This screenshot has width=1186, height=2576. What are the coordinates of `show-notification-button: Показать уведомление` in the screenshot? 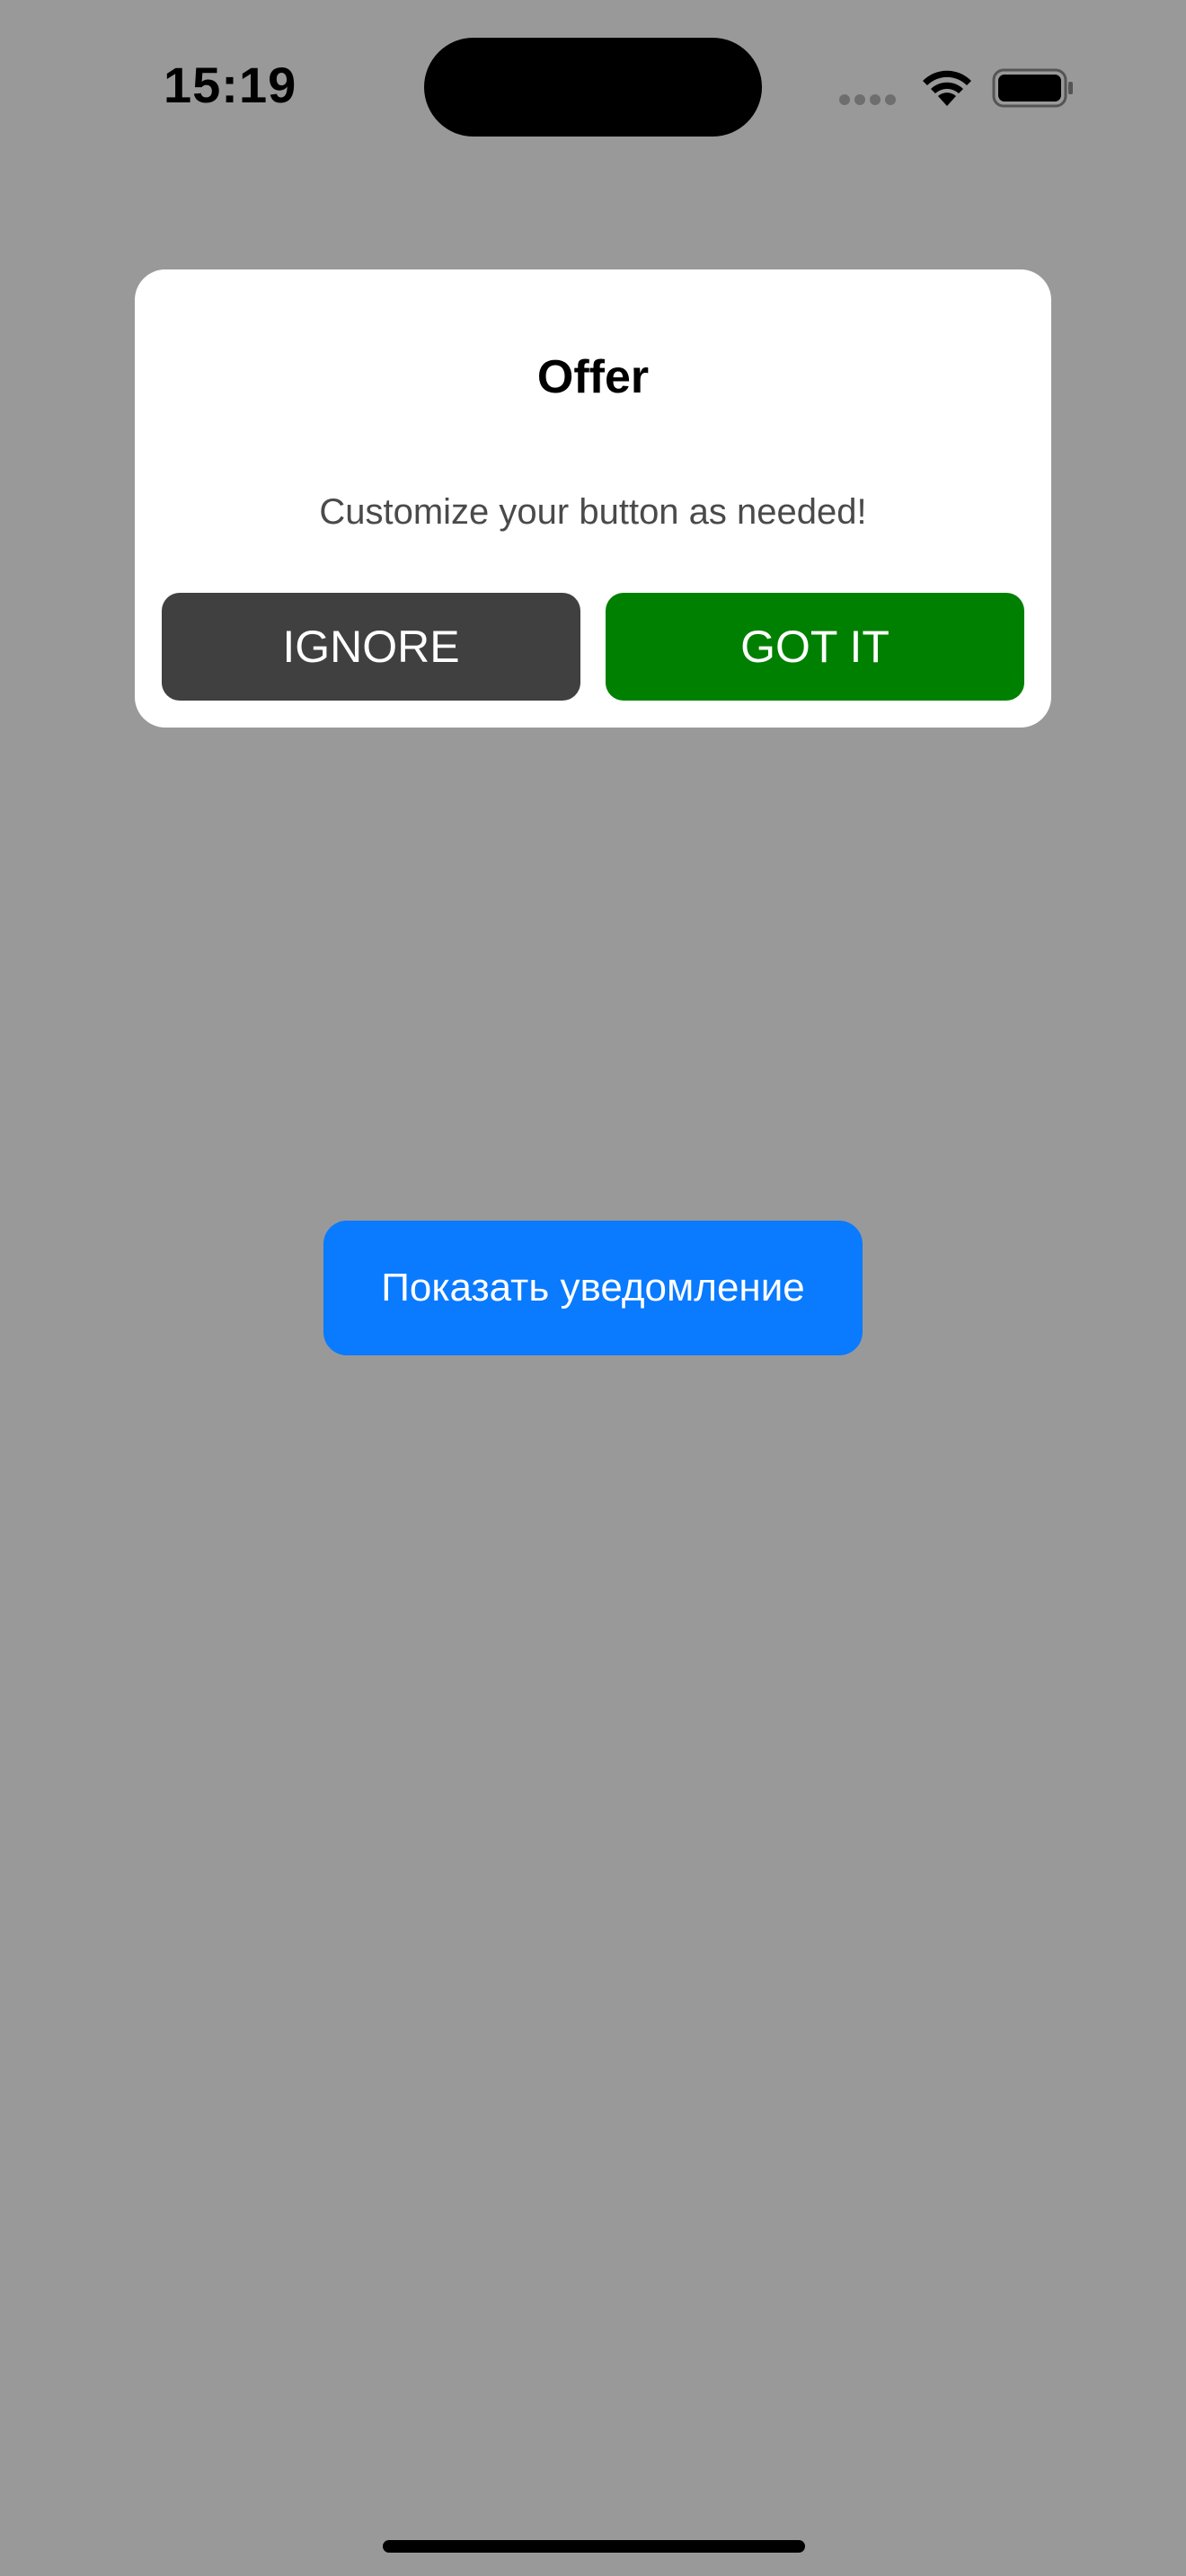 It's located at (593, 1288).